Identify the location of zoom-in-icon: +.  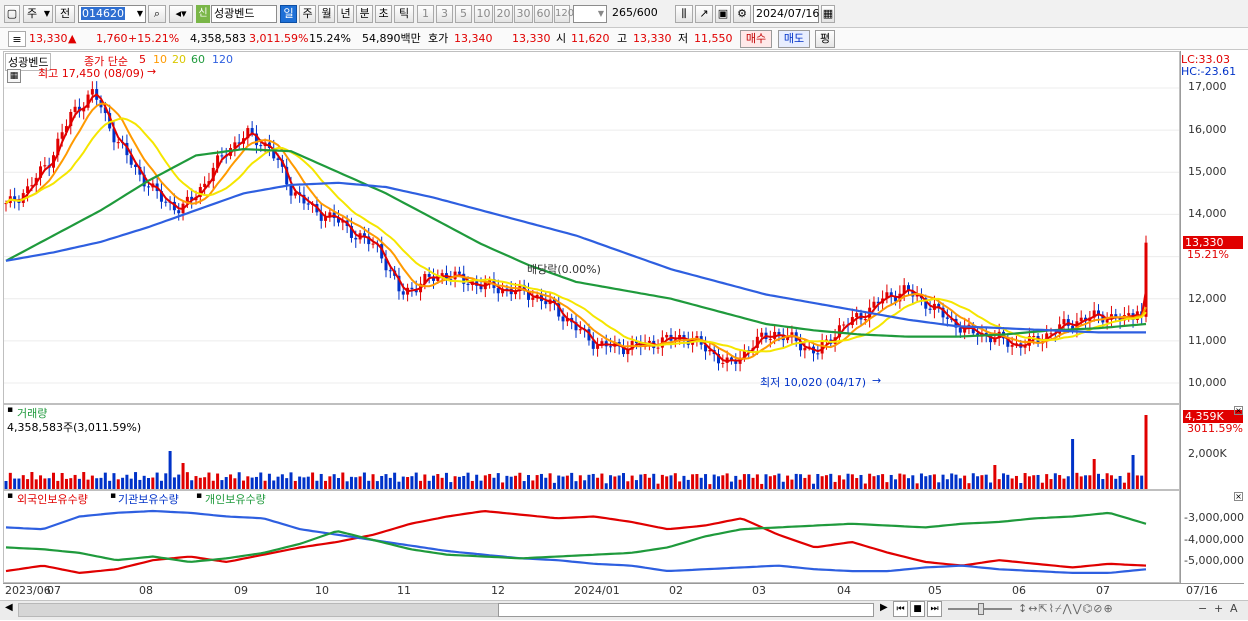
(1218, 608).